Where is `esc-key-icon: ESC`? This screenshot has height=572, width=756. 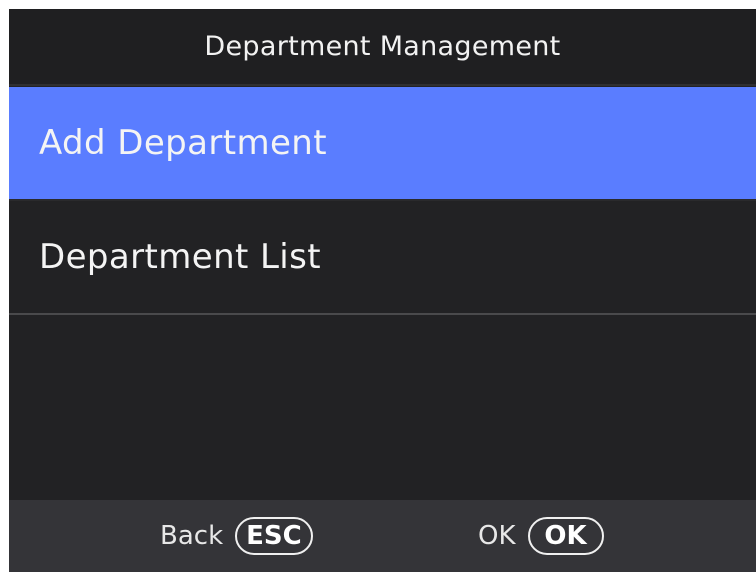
esc-key-icon: ESC is located at coordinates (274, 536).